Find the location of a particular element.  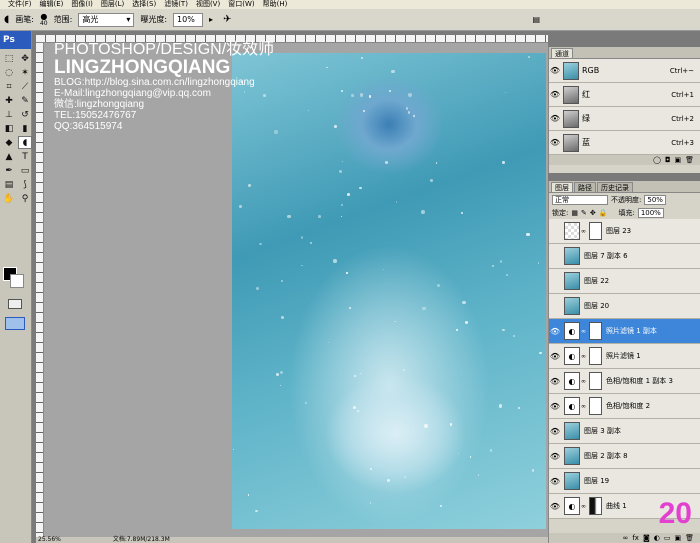

channel-row: 👁 绿 Ctrl+2 is located at coordinates (624, 119).